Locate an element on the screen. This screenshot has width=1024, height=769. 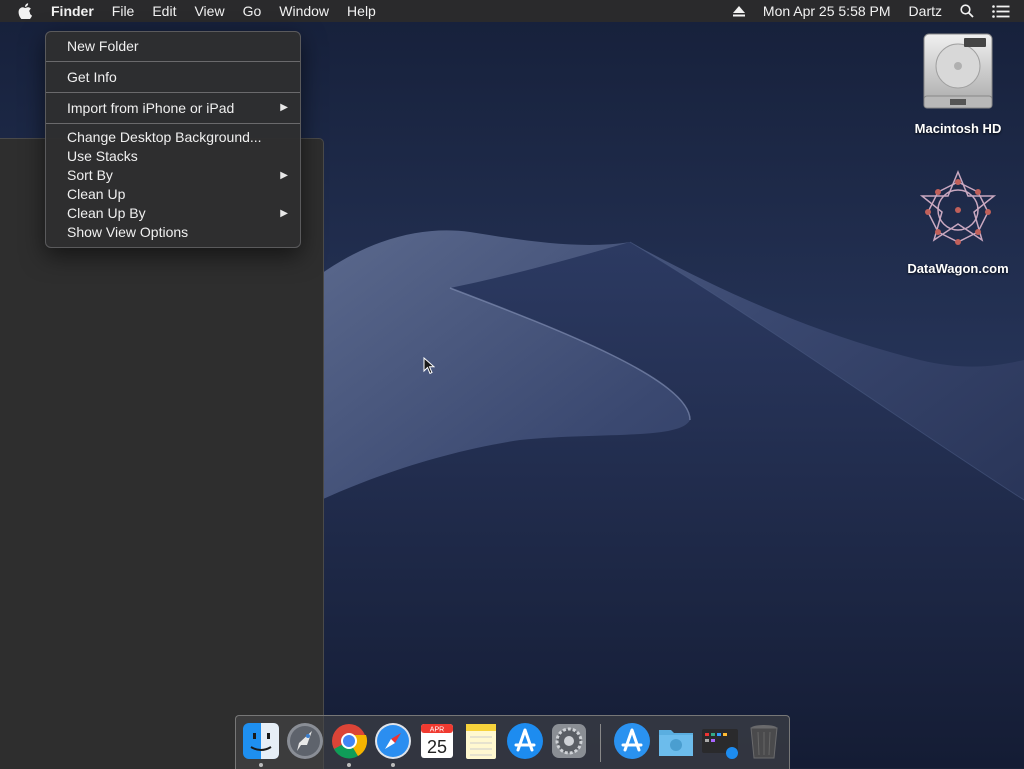
app-store-icon is located at coordinates (525, 741).